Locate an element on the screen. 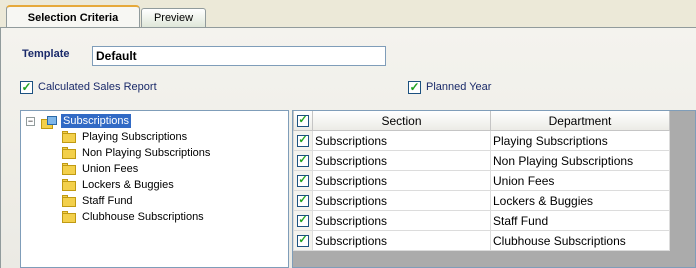  department-cell: Non Playing Subscriptions is located at coordinates (580, 160).